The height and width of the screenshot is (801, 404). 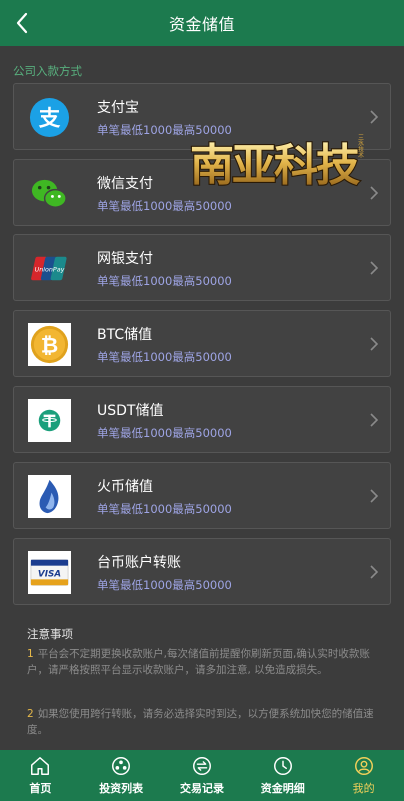 I want to click on notice-item: 2 如果您使用跨行转账，请务必选择实时到达，以方便系统加快您的储值速度。, so click(x=202, y=722).